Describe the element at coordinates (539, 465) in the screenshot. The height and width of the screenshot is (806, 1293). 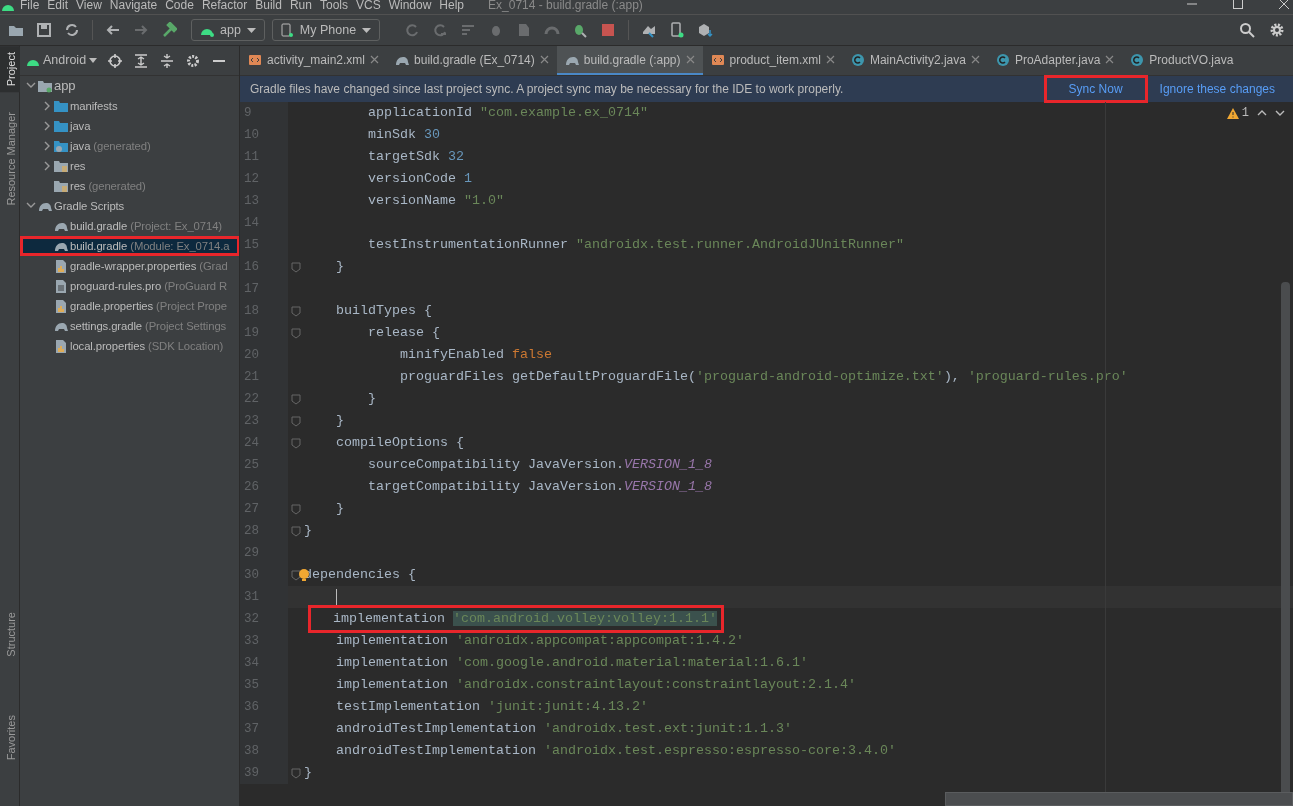
I see `code-line: sourceCompatibility JavaVersion.VERSION_1_8` at that location.